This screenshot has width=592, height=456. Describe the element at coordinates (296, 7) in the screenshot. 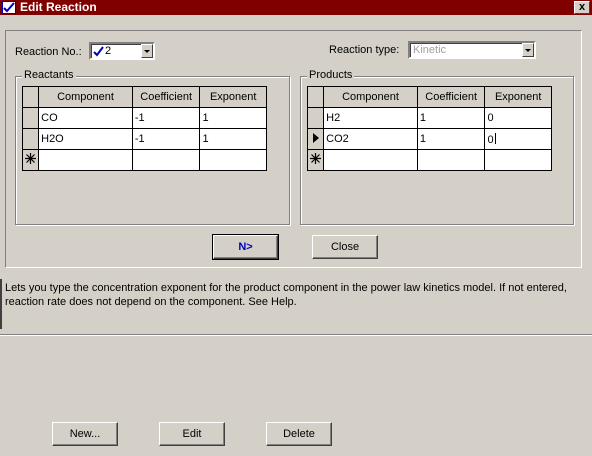

I see `title-bar: Edit Reaction x` at that location.